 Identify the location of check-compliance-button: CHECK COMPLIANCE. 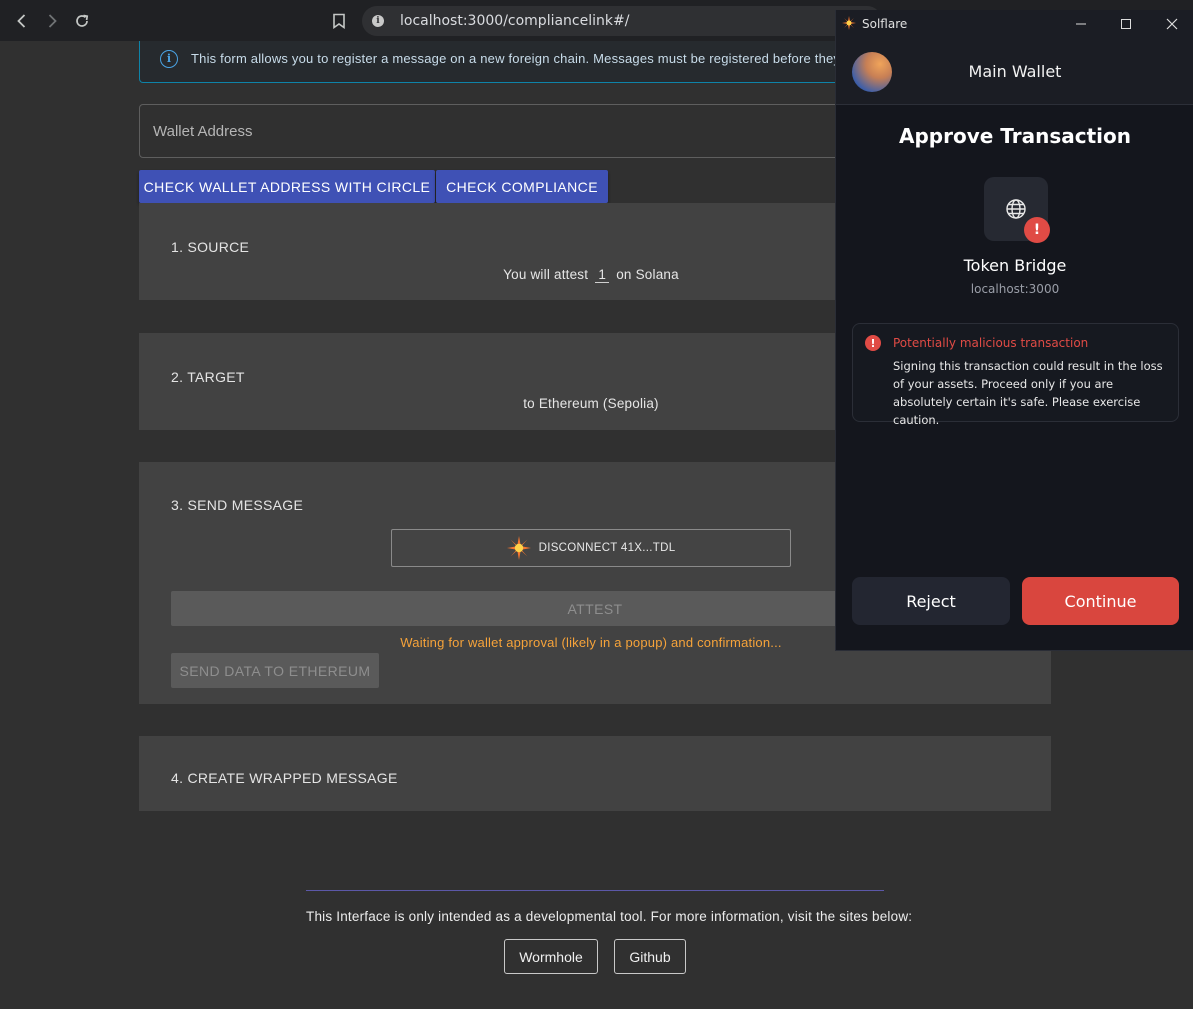
(522, 186).